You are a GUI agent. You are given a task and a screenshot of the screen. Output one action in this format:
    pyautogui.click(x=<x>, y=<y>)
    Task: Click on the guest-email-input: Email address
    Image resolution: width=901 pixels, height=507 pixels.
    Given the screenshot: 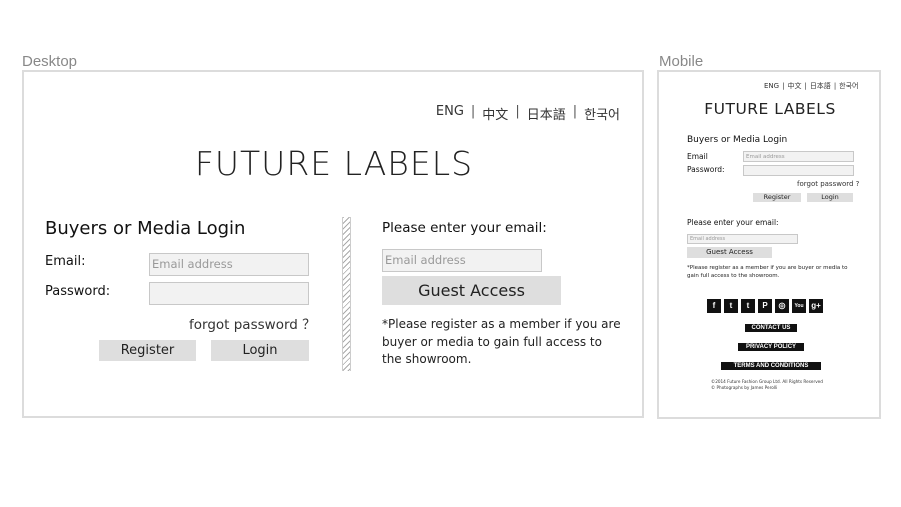 What is the action you would take?
    pyautogui.click(x=462, y=260)
    